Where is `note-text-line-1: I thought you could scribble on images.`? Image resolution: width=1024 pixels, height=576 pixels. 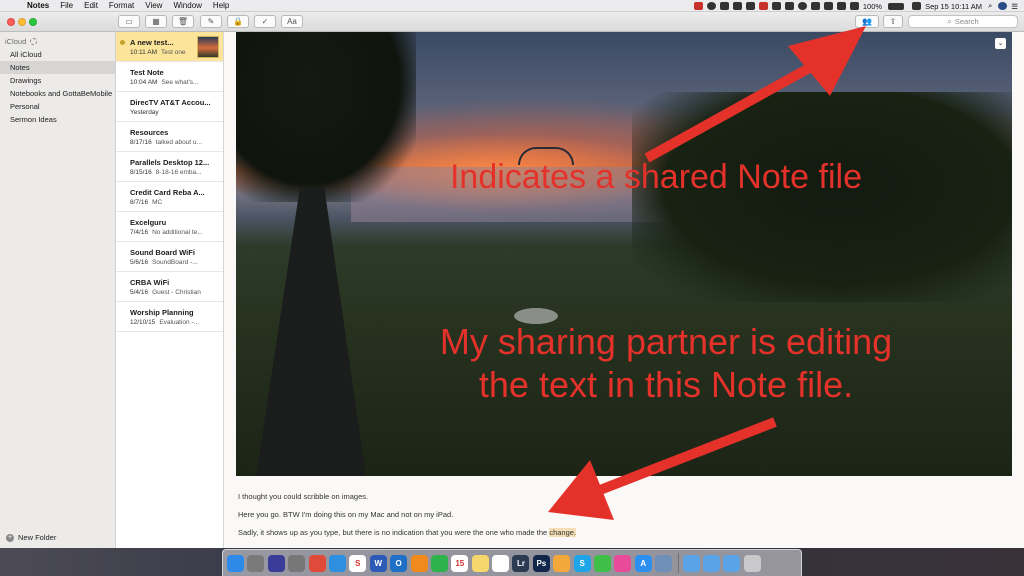
note-text-line-1: I thought you could scribble on images. is located at coordinates (303, 496).